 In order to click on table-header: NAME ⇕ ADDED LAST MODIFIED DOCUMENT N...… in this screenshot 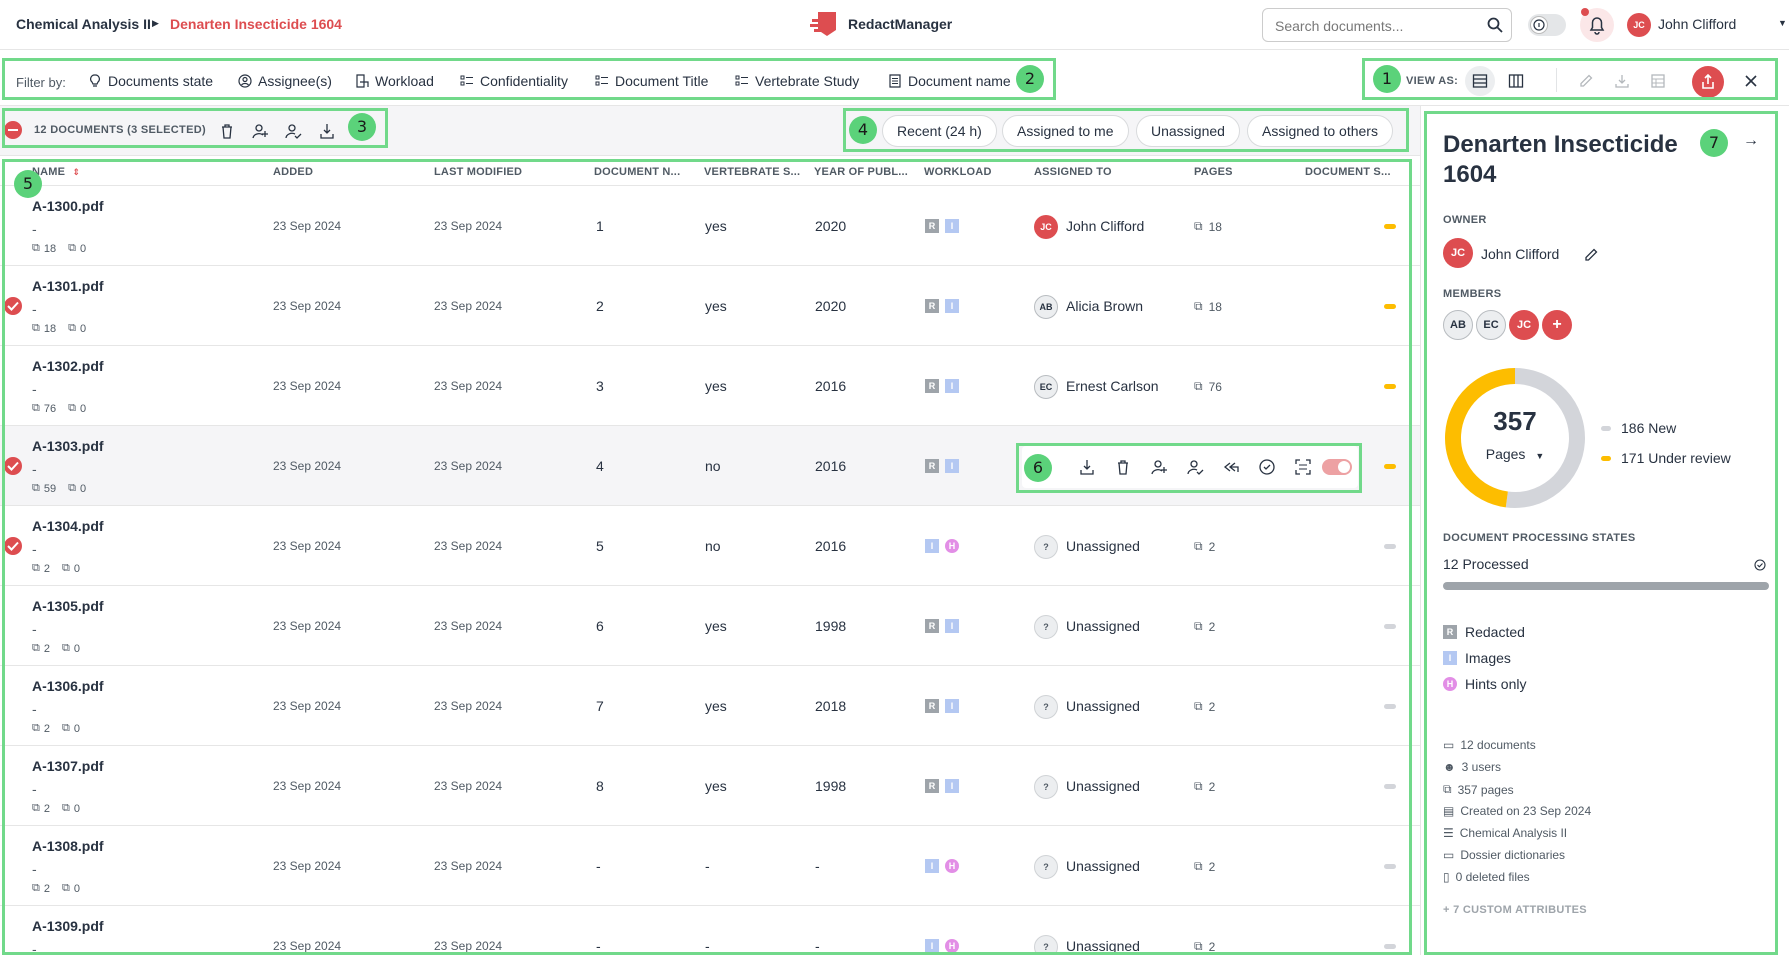, I will do `click(710, 171)`.